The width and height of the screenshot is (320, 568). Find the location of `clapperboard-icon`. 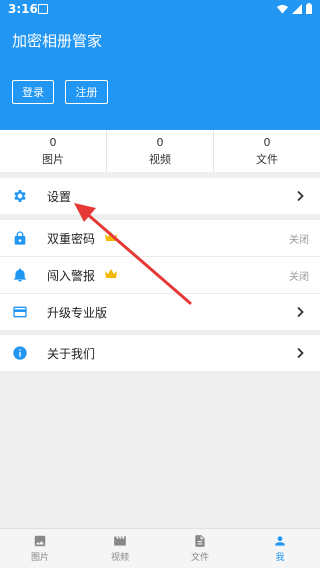

clapperboard-icon is located at coordinates (120, 541).